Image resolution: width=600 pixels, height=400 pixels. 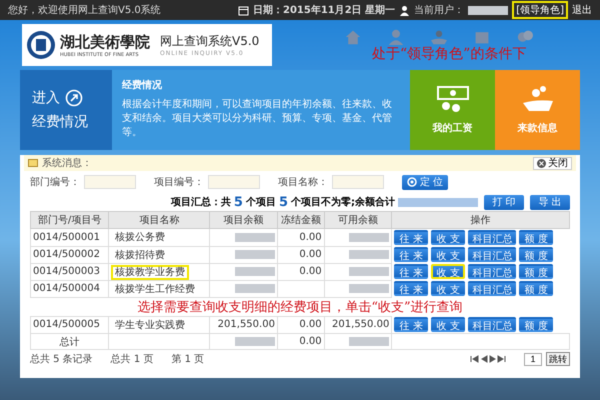 I want to click on annotation-text: 处于“领导角色”的条件下, so click(x=450, y=54).